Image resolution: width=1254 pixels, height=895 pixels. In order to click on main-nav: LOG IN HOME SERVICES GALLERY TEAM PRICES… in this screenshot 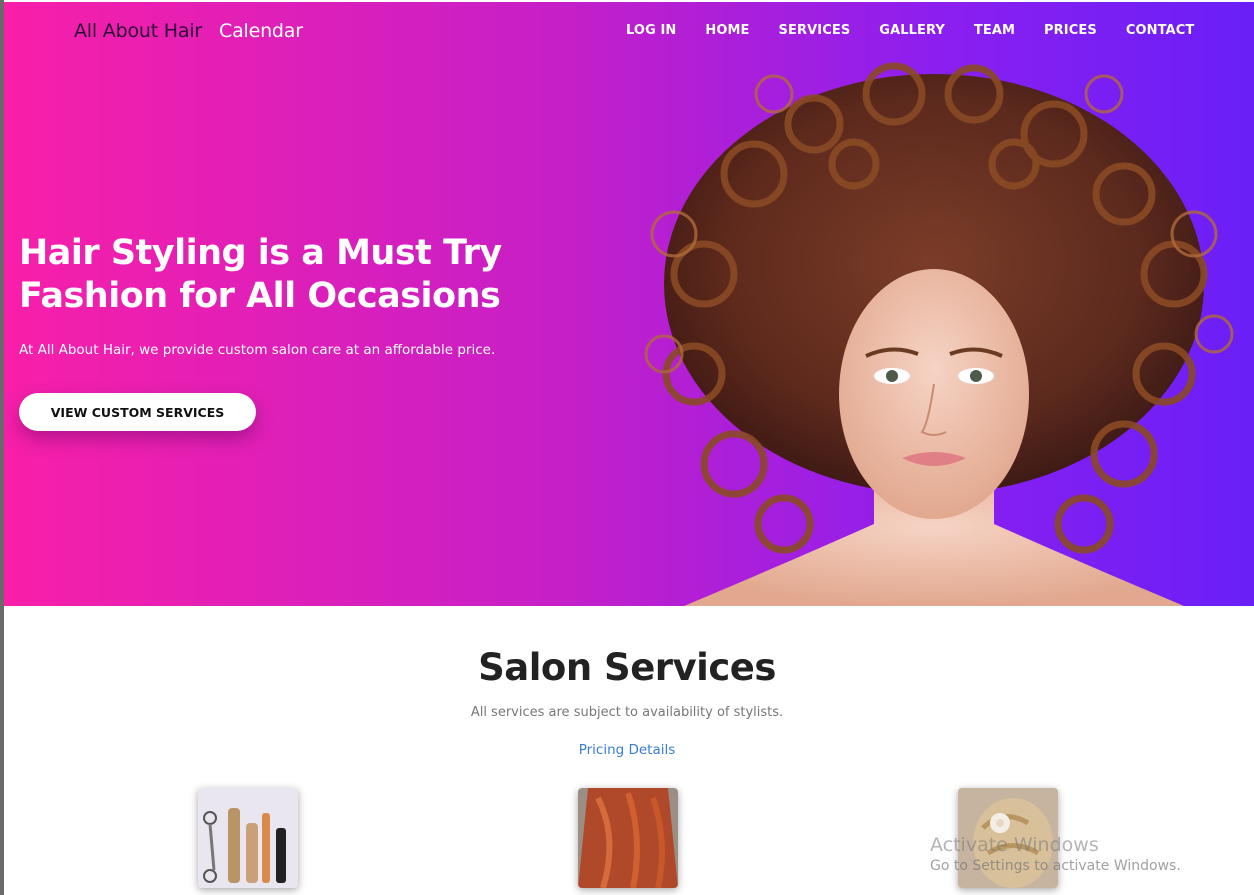, I will do `click(924, 30)`.